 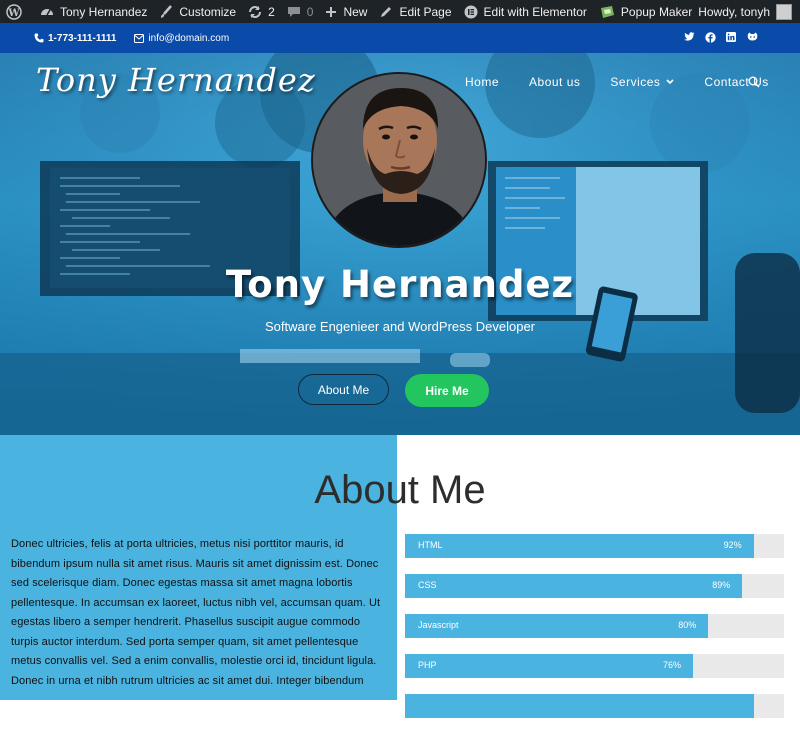 What do you see at coordinates (447, 390) in the screenshot?
I see `hire-me-button: Hire Me` at bounding box center [447, 390].